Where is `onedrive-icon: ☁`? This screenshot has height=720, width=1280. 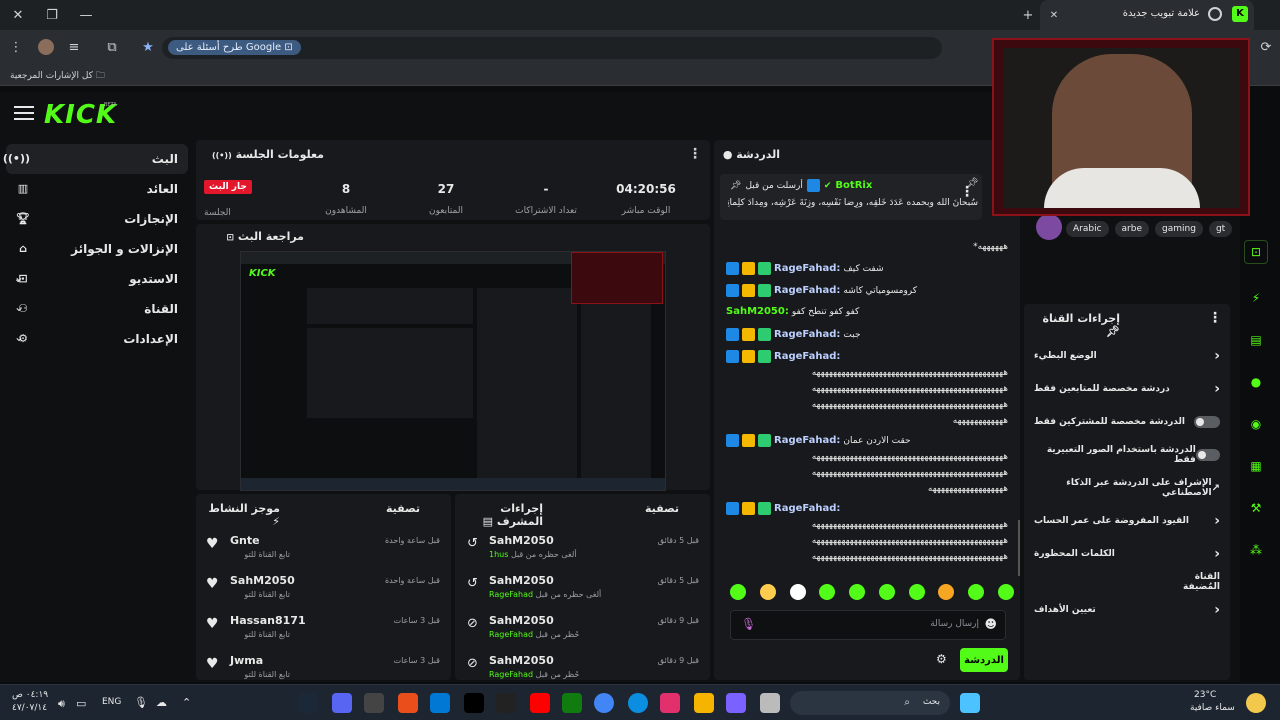
onedrive-icon: ☁ is located at coordinates (161, 702).